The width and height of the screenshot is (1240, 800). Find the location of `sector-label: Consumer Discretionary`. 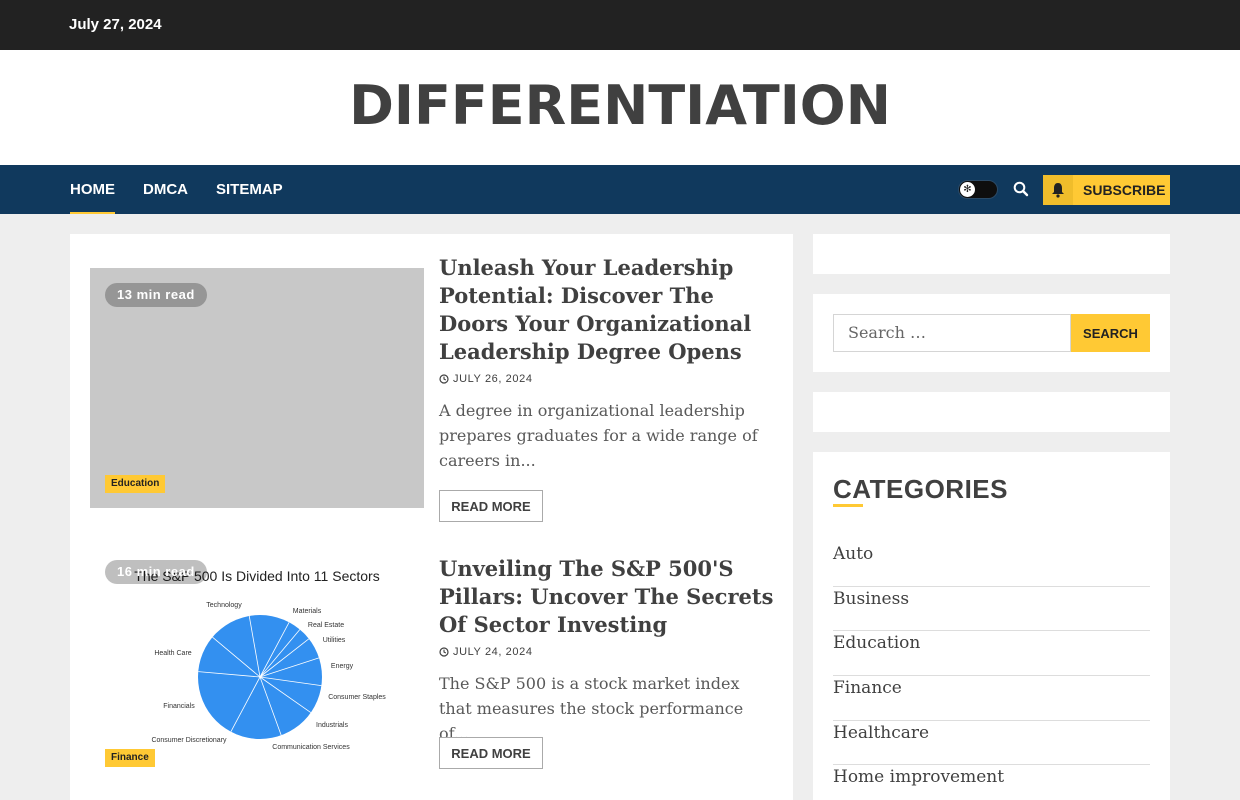

sector-label: Consumer Discretionary is located at coordinates (189, 740).